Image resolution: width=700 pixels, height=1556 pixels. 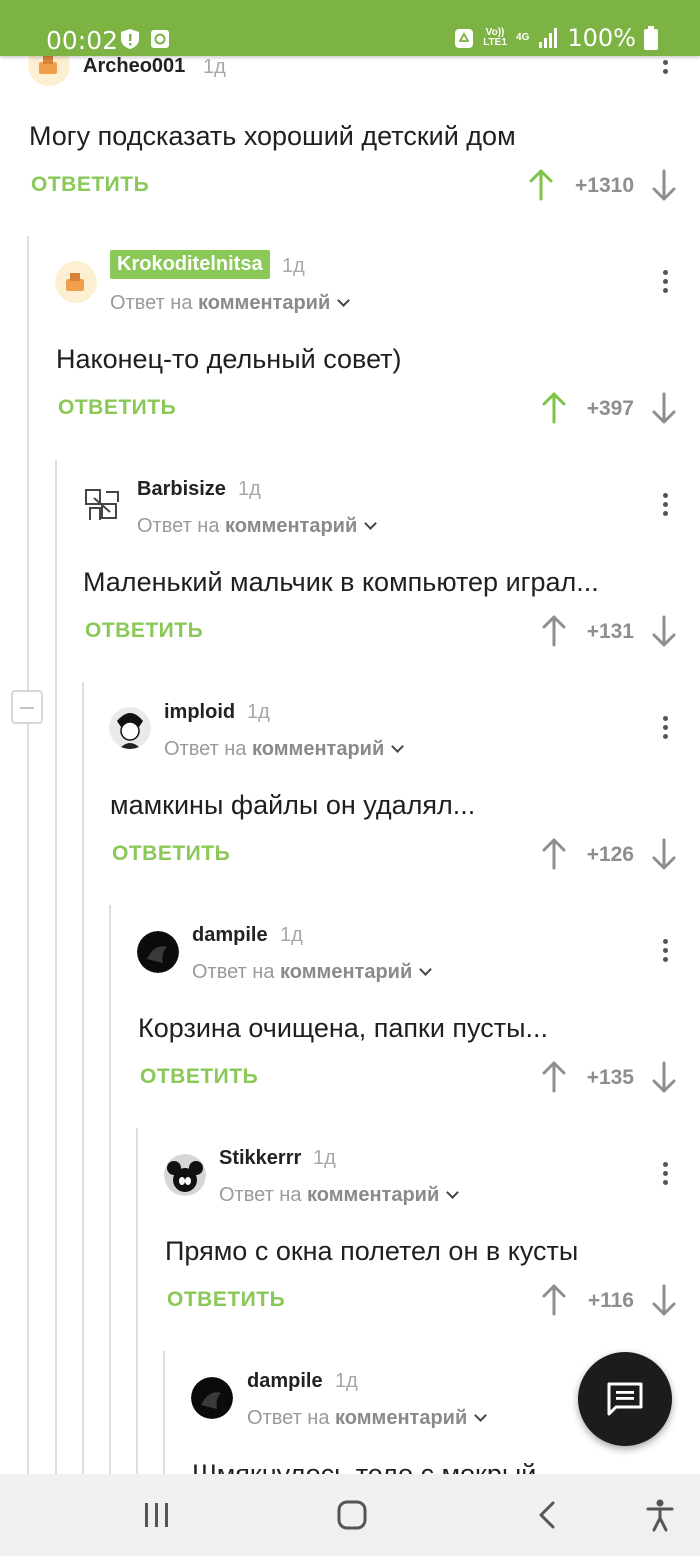 I want to click on comment-author: Krokoditelnitsa, so click(x=190, y=264).